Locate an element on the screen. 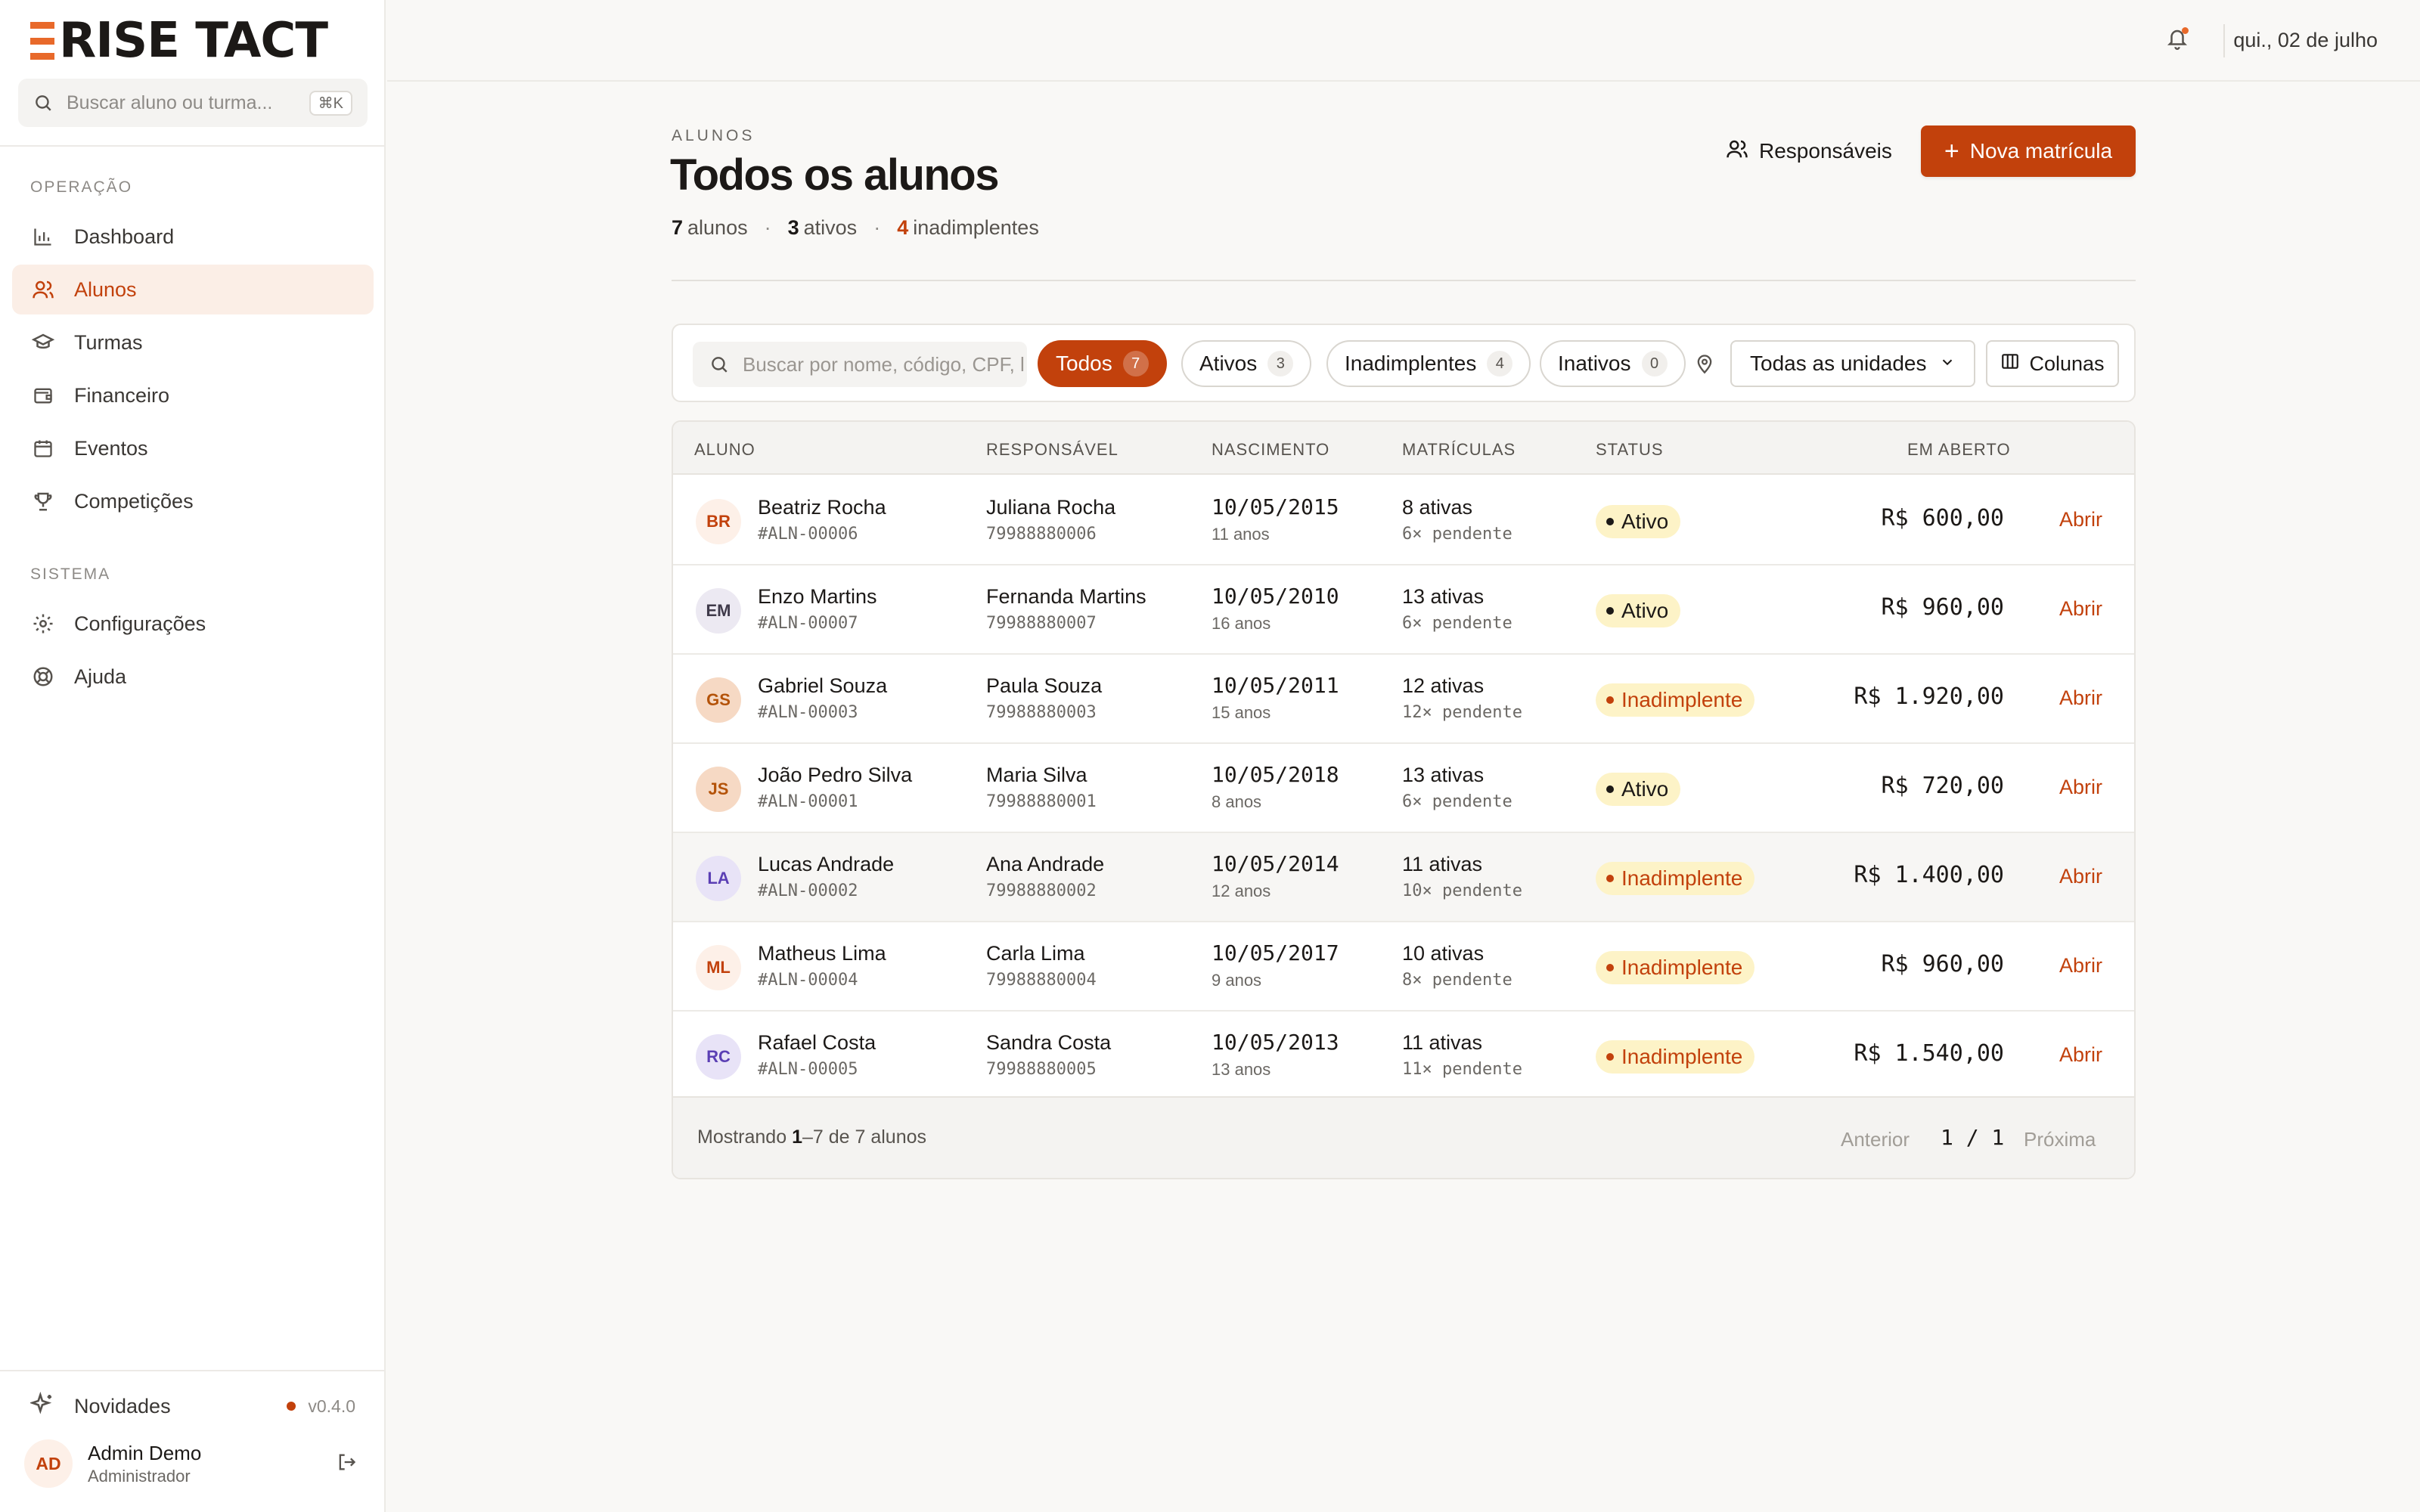 The width and height of the screenshot is (2420, 1512). filter-chip-inativos: Inativos 0 is located at coordinates (1613, 363).